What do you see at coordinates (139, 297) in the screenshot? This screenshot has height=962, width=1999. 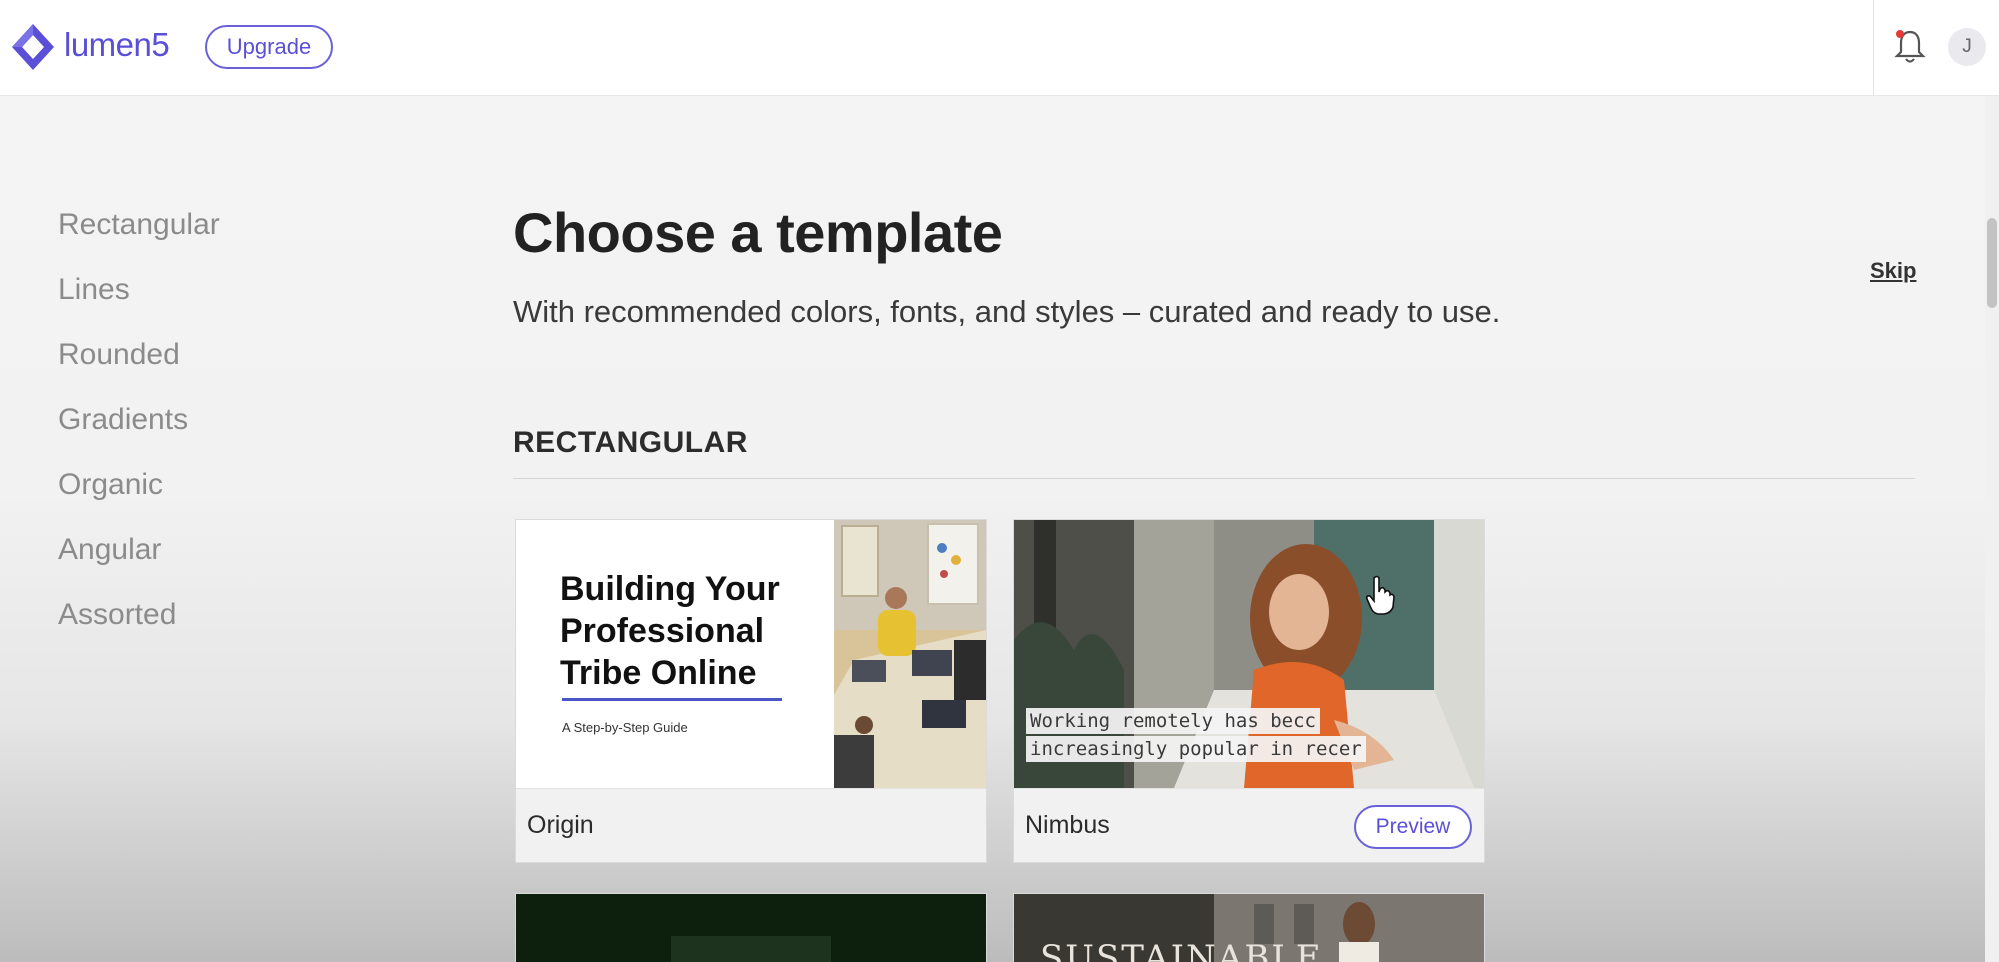 I see `sidebar-item-lines: Lines` at bounding box center [139, 297].